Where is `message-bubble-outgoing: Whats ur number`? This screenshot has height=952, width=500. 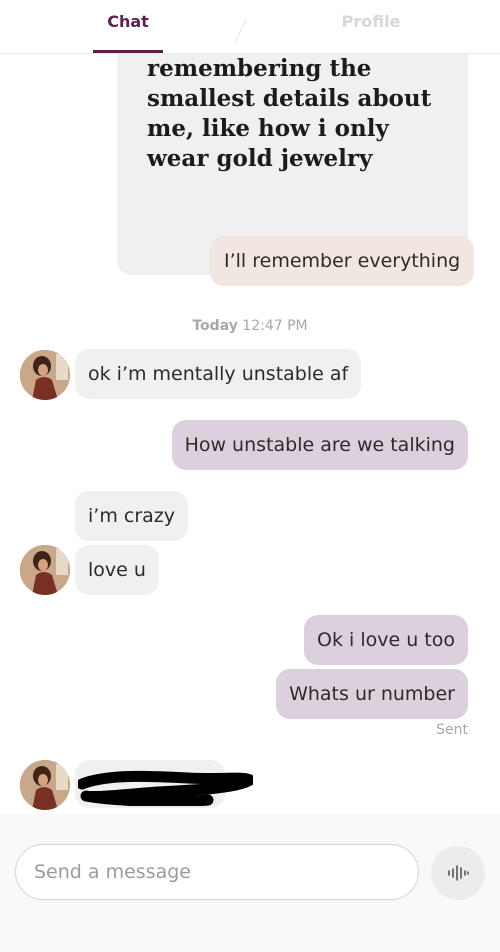 message-bubble-outgoing: Whats ur number is located at coordinates (372, 694).